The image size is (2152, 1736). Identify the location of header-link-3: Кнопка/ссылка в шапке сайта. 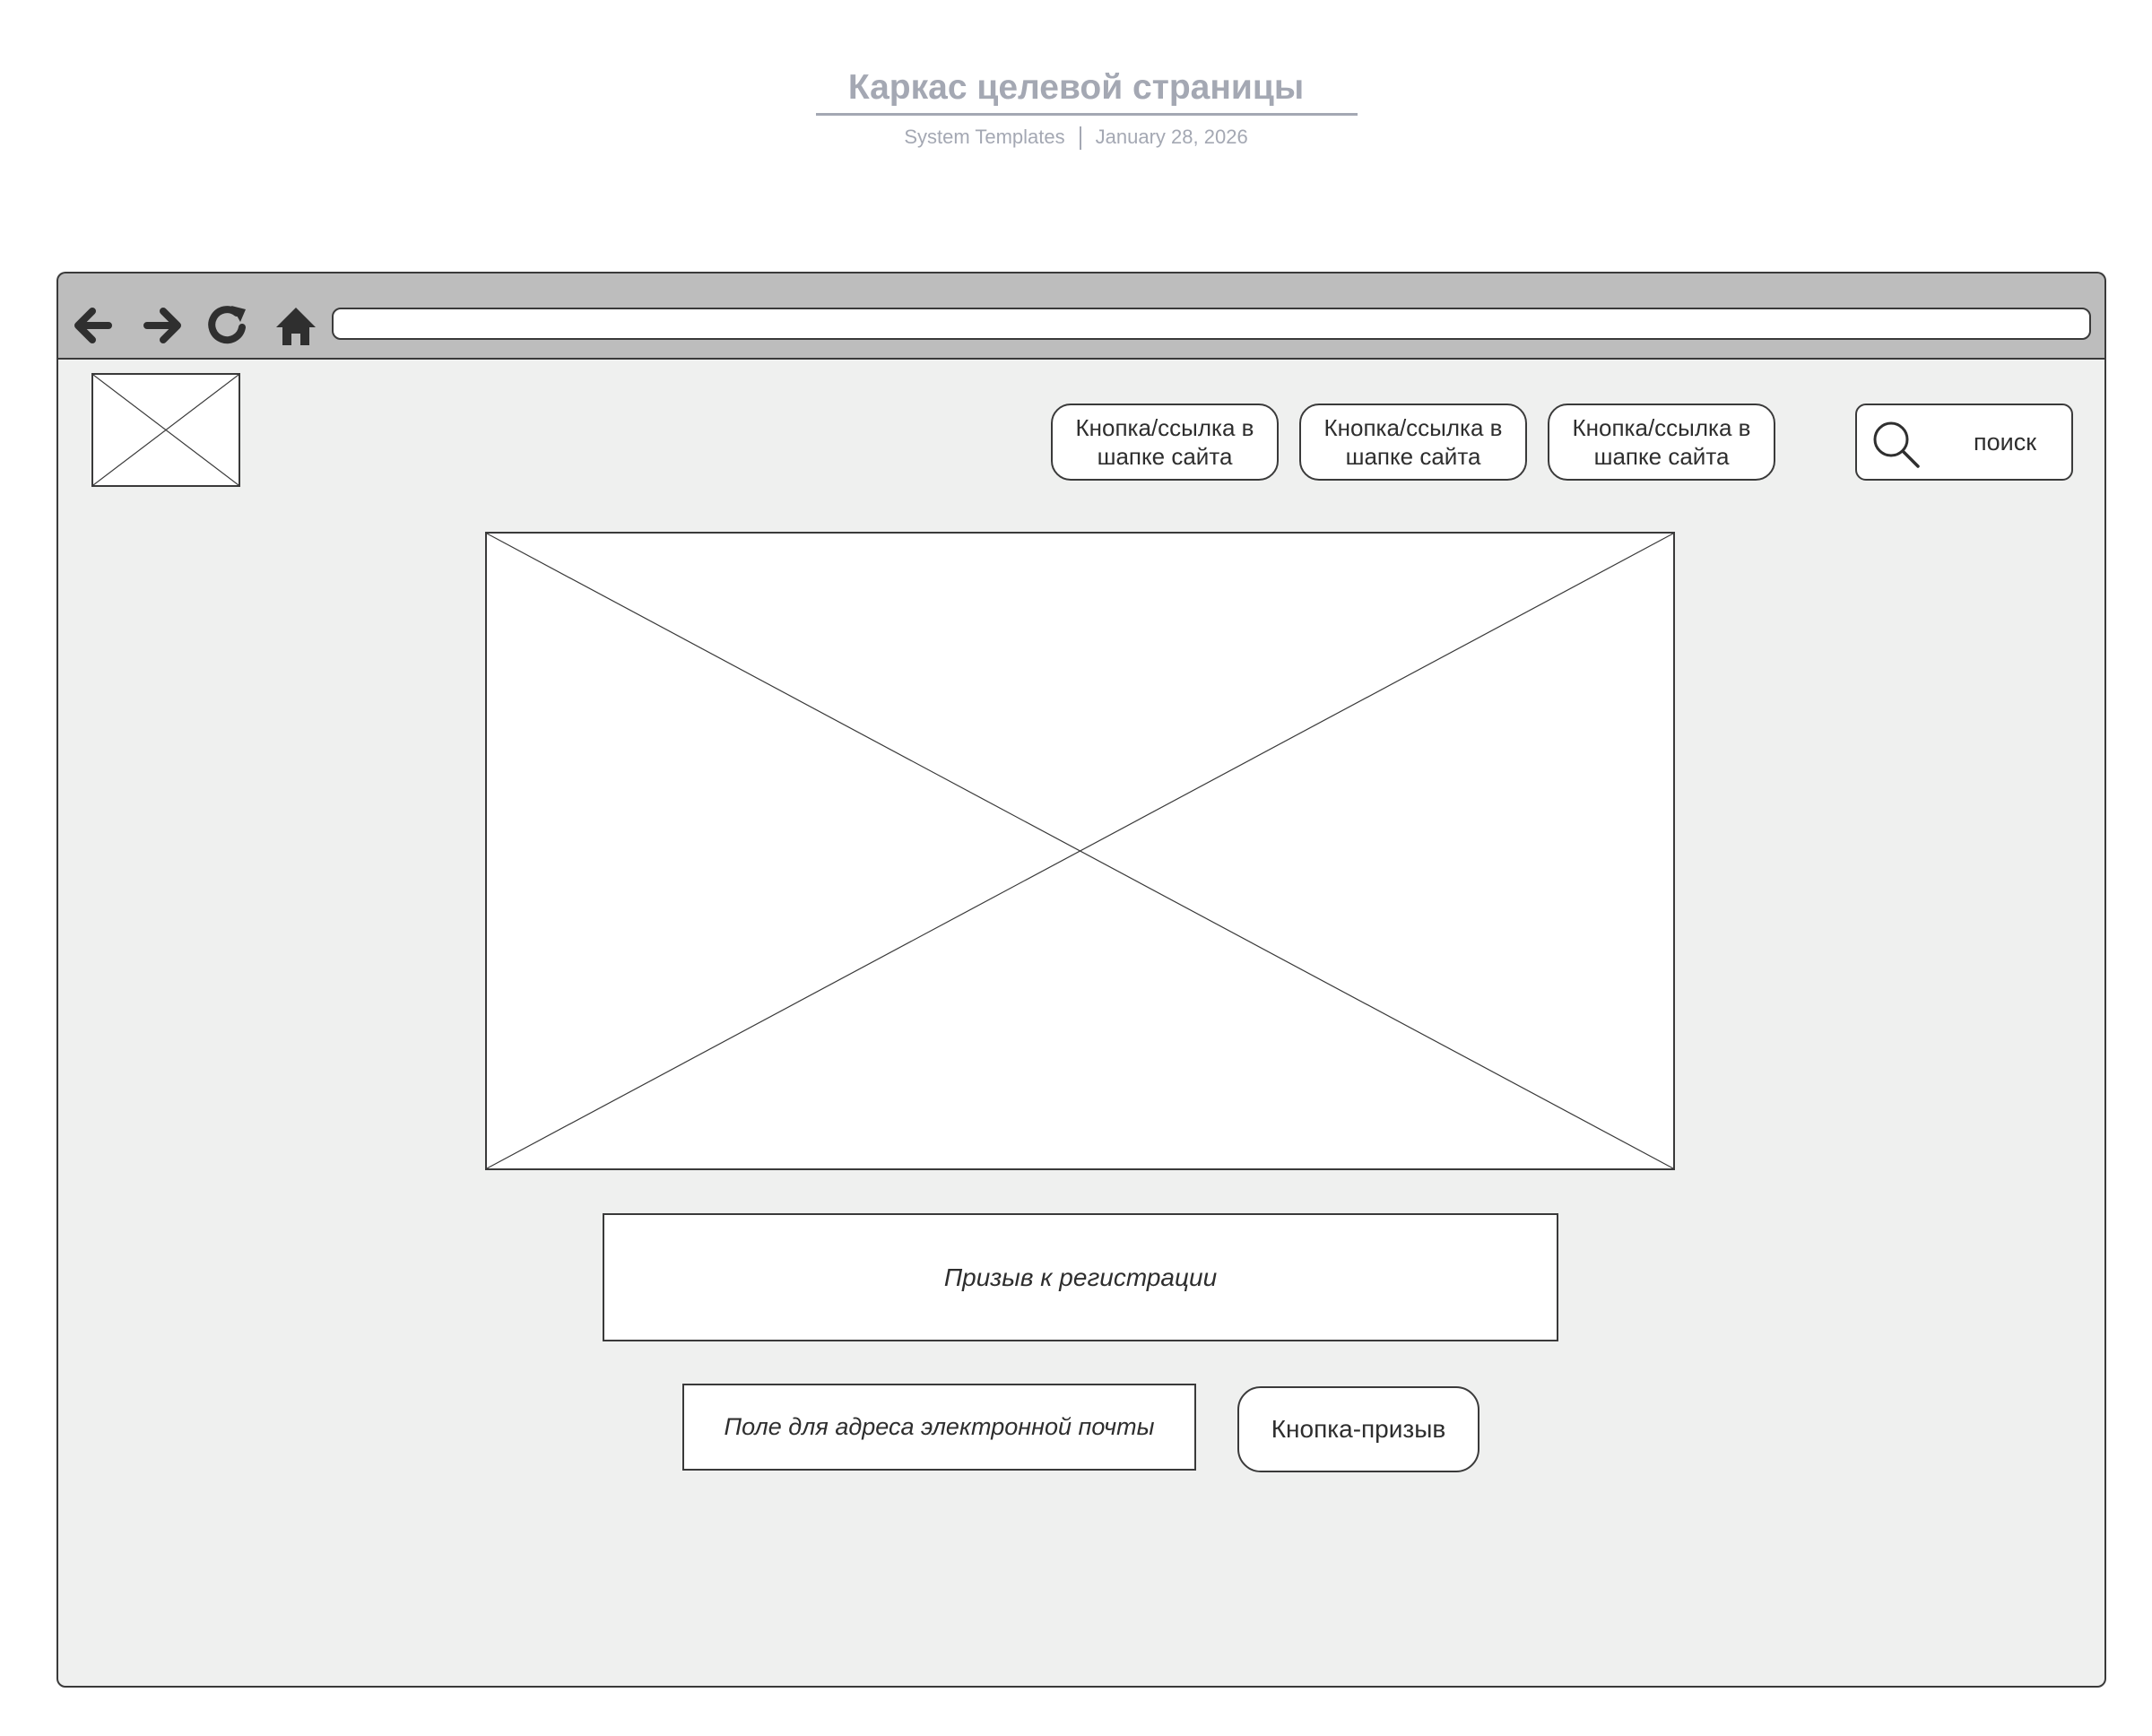
(1661, 443).